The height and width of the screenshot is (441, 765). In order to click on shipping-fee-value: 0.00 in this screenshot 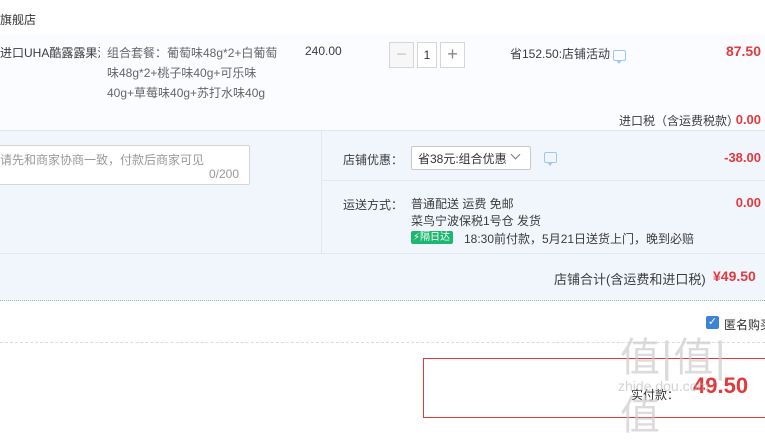, I will do `click(748, 202)`.